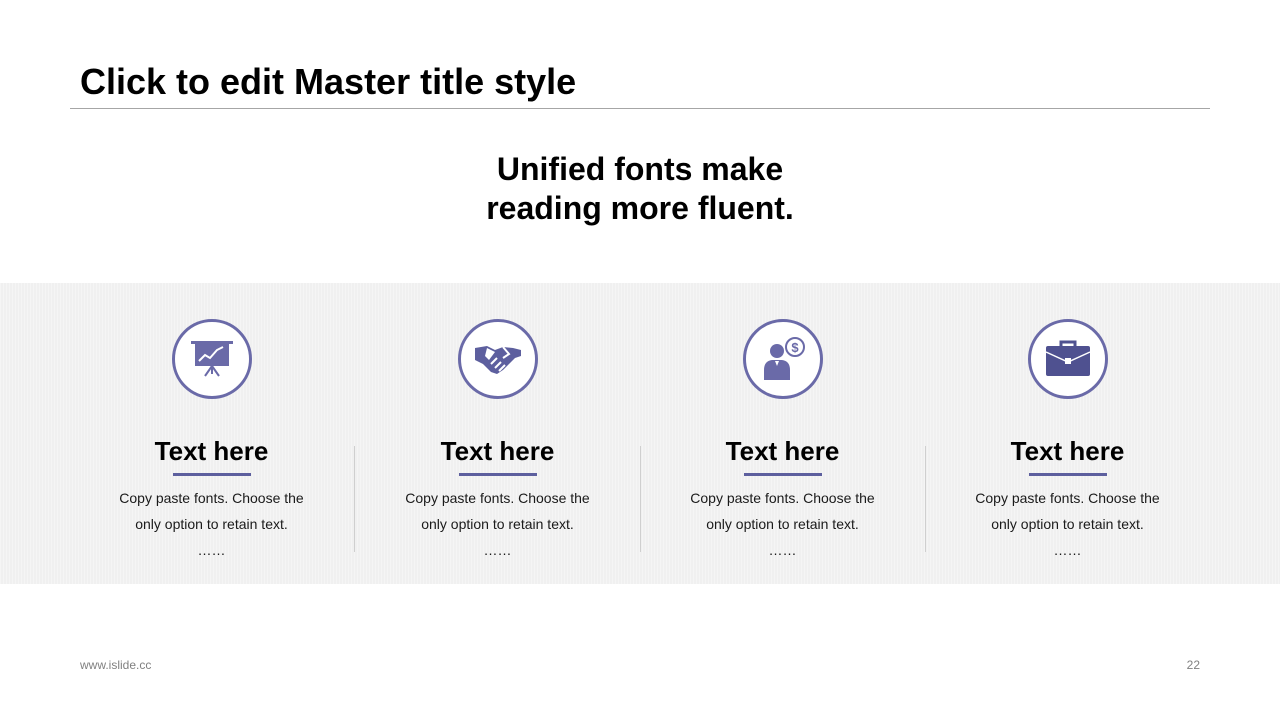 Image resolution: width=1280 pixels, height=720 pixels. I want to click on footer-website: www.islide.cc, so click(116, 665).